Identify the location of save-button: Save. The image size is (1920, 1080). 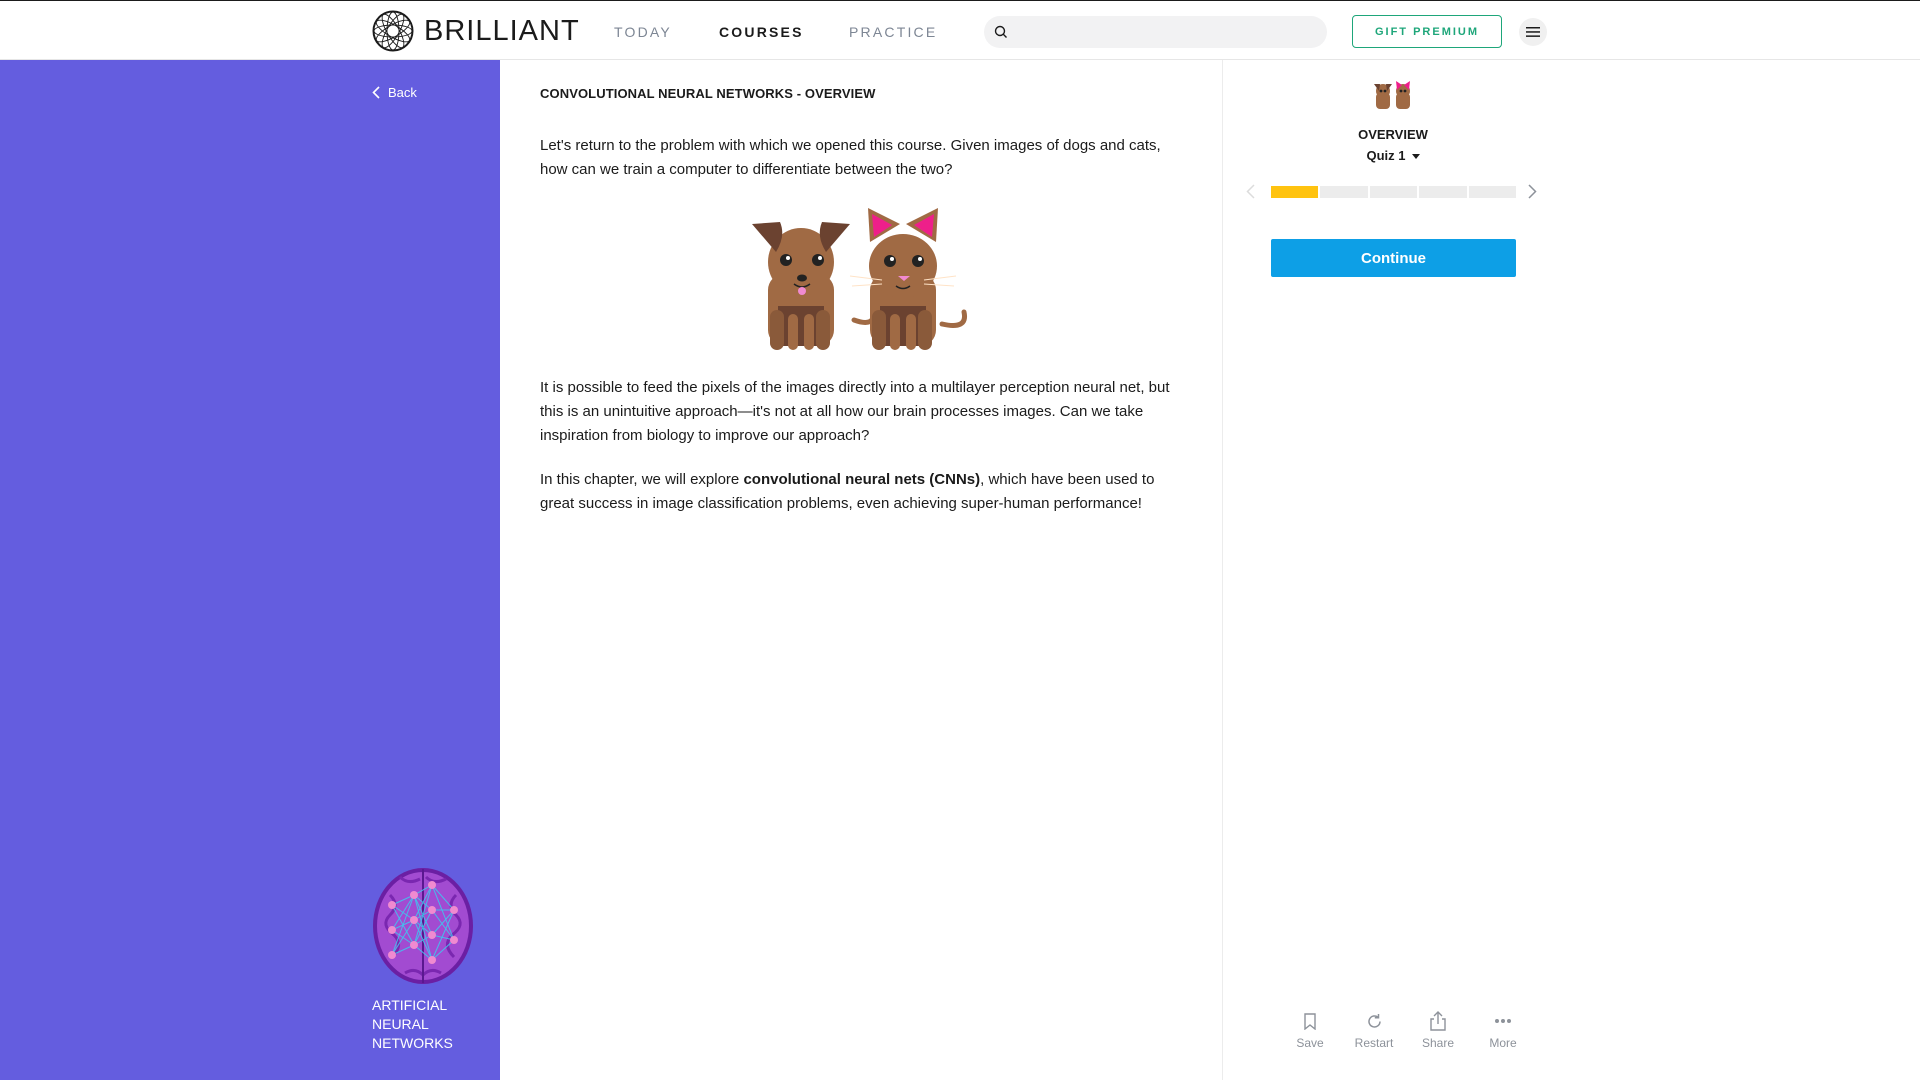
(1310, 1030).